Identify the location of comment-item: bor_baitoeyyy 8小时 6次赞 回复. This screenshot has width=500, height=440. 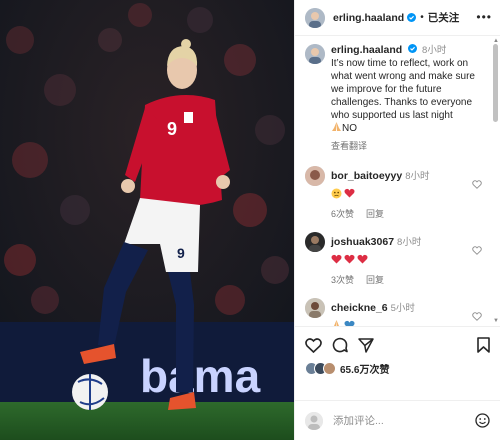
(397, 193).